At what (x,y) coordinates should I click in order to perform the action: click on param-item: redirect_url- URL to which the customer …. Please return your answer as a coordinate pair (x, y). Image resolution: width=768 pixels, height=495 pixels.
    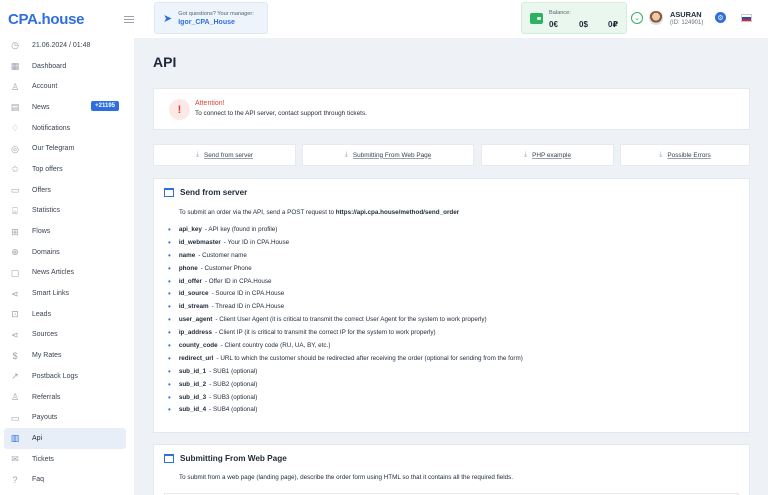
    Looking at the image, I should click on (345, 358).